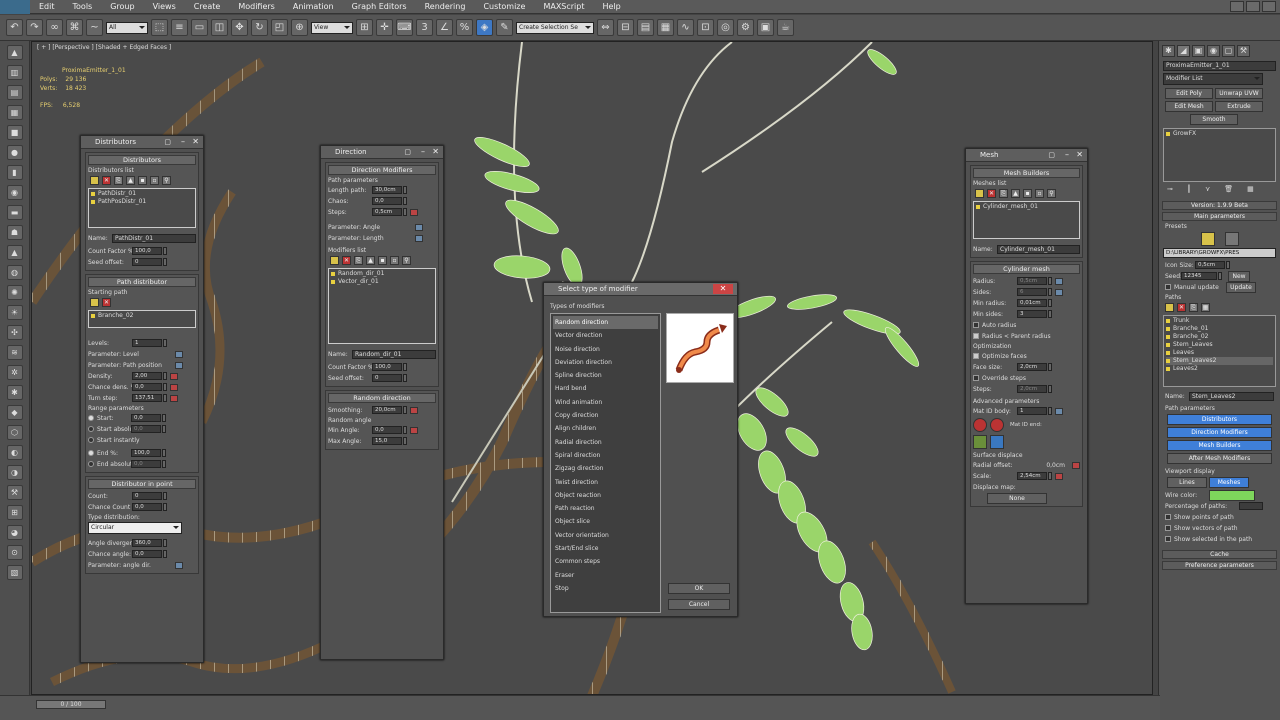 The height and width of the screenshot is (720, 1280). Describe the element at coordinates (605, 27) in the screenshot. I see `mirror-icon: ⇔` at that location.